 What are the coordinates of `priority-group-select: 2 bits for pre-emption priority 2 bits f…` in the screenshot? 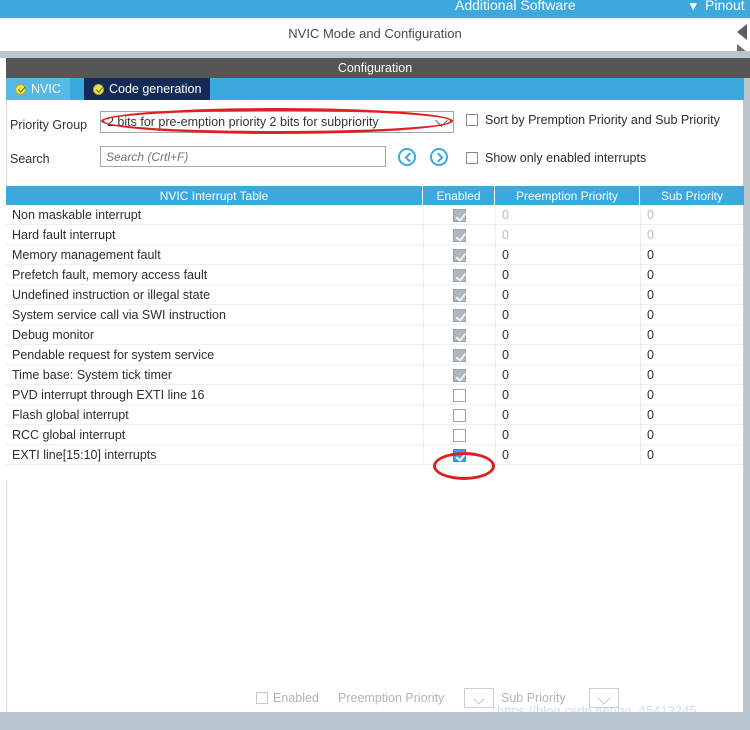 It's located at (277, 122).